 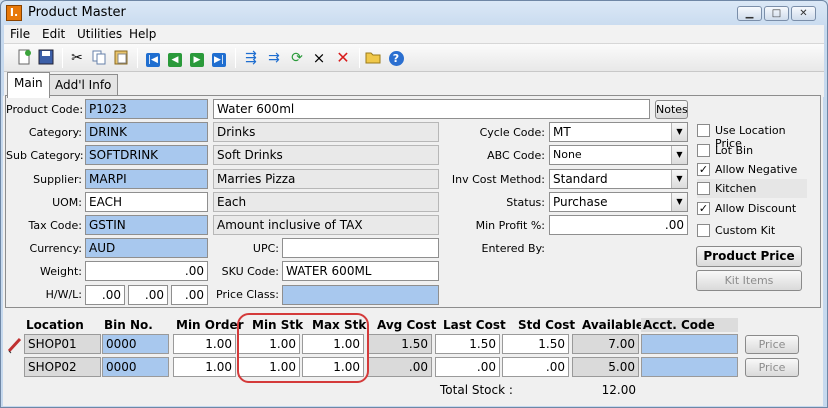 I want to click on table-cell-last-cost: 1.50, so click(x=467, y=344).